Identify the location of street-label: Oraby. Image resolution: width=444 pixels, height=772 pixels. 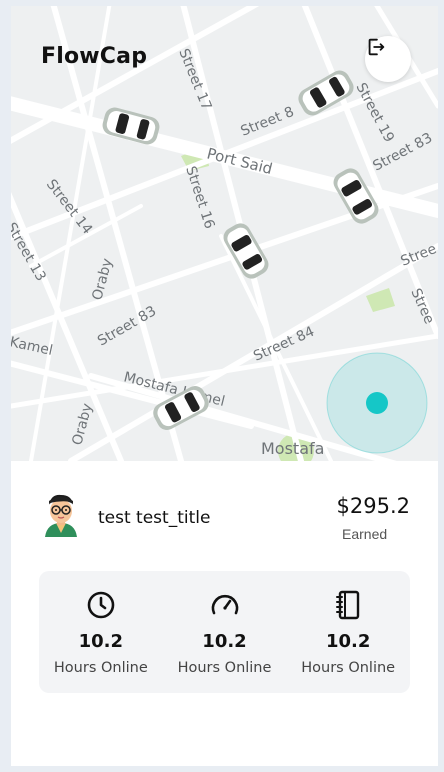
(82, 424).